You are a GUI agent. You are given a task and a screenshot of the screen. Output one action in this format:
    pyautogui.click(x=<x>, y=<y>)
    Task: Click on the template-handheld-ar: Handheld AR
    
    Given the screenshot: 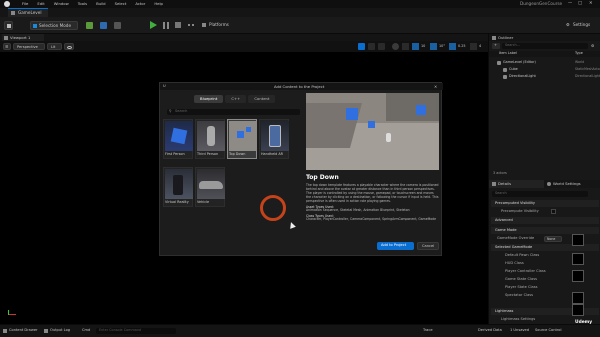 What is the action you would take?
    pyautogui.click(x=274, y=139)
    